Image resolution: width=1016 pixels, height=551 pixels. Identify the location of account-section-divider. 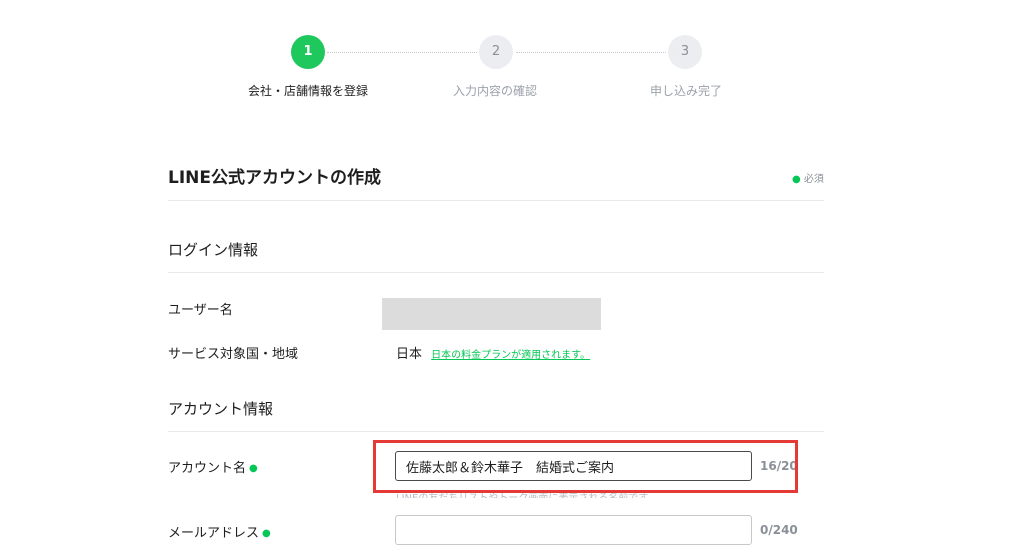
(496, 431).